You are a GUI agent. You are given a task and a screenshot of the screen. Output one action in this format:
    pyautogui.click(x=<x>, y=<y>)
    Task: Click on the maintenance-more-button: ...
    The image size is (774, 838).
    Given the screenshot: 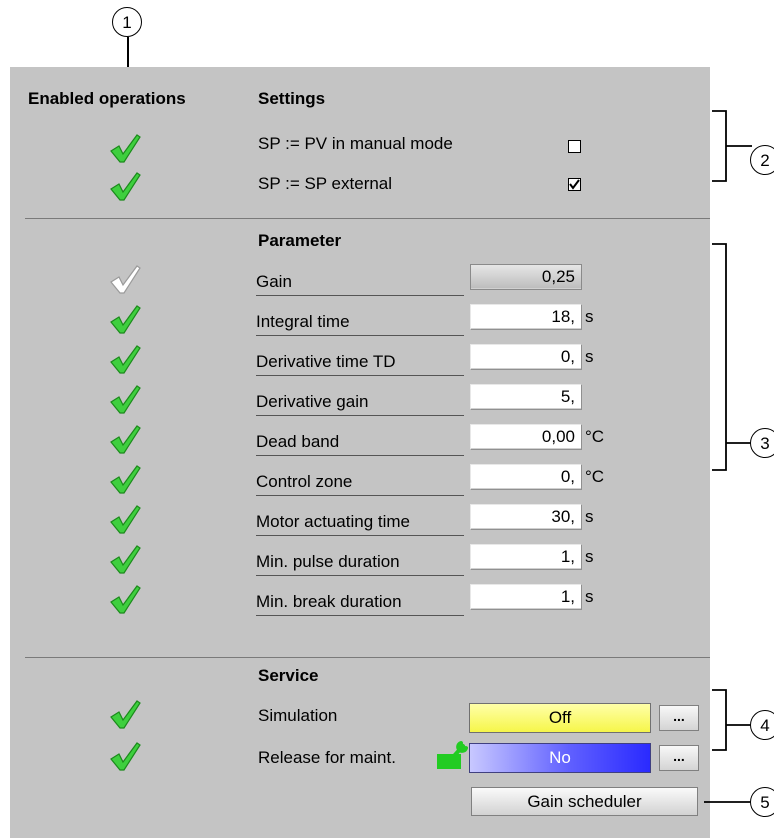 What is the action you would take?
    pyautogui.click(x=679, y=758)
    